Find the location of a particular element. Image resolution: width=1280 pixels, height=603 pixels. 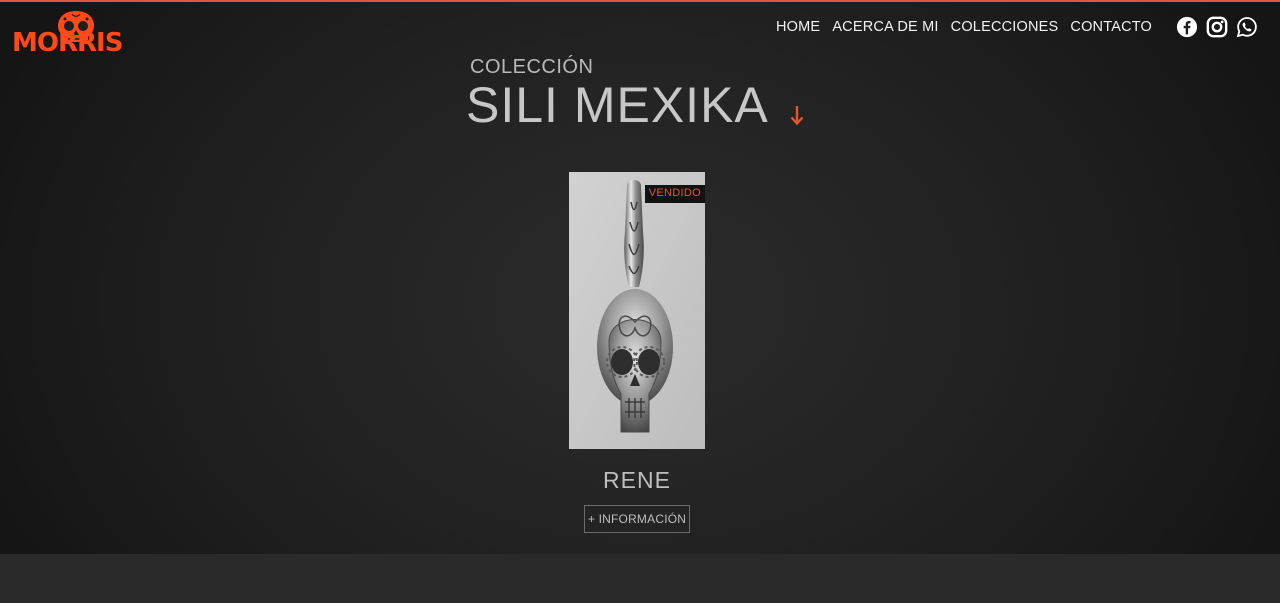

nav-item-acerca: ACERCA DE MI is located at coordinates (885, 27).